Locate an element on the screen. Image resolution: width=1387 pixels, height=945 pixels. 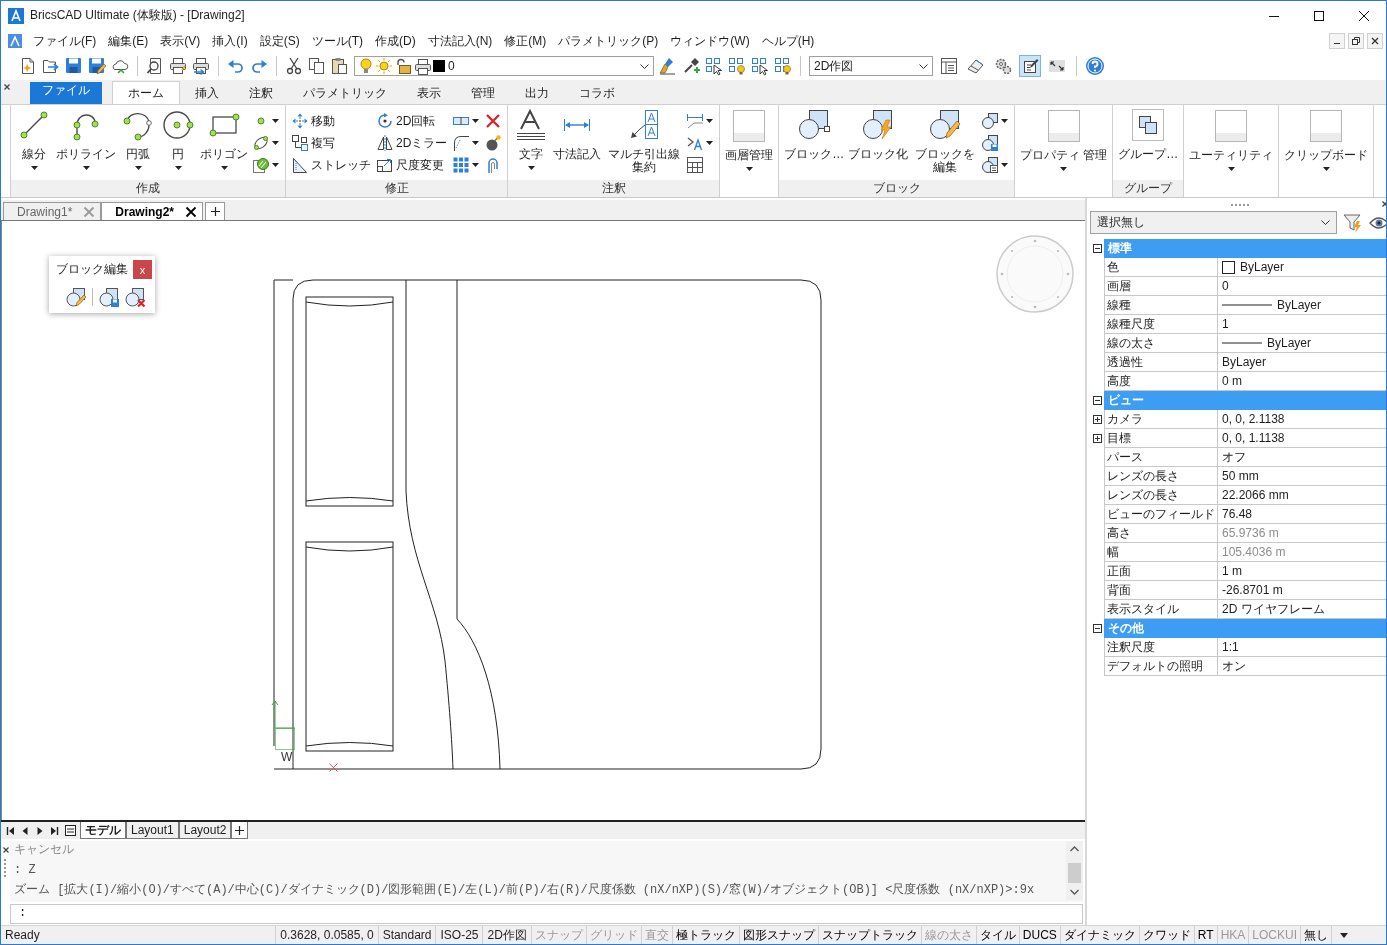
status-toggle: クワッド is located at coordinates (1166, 935).